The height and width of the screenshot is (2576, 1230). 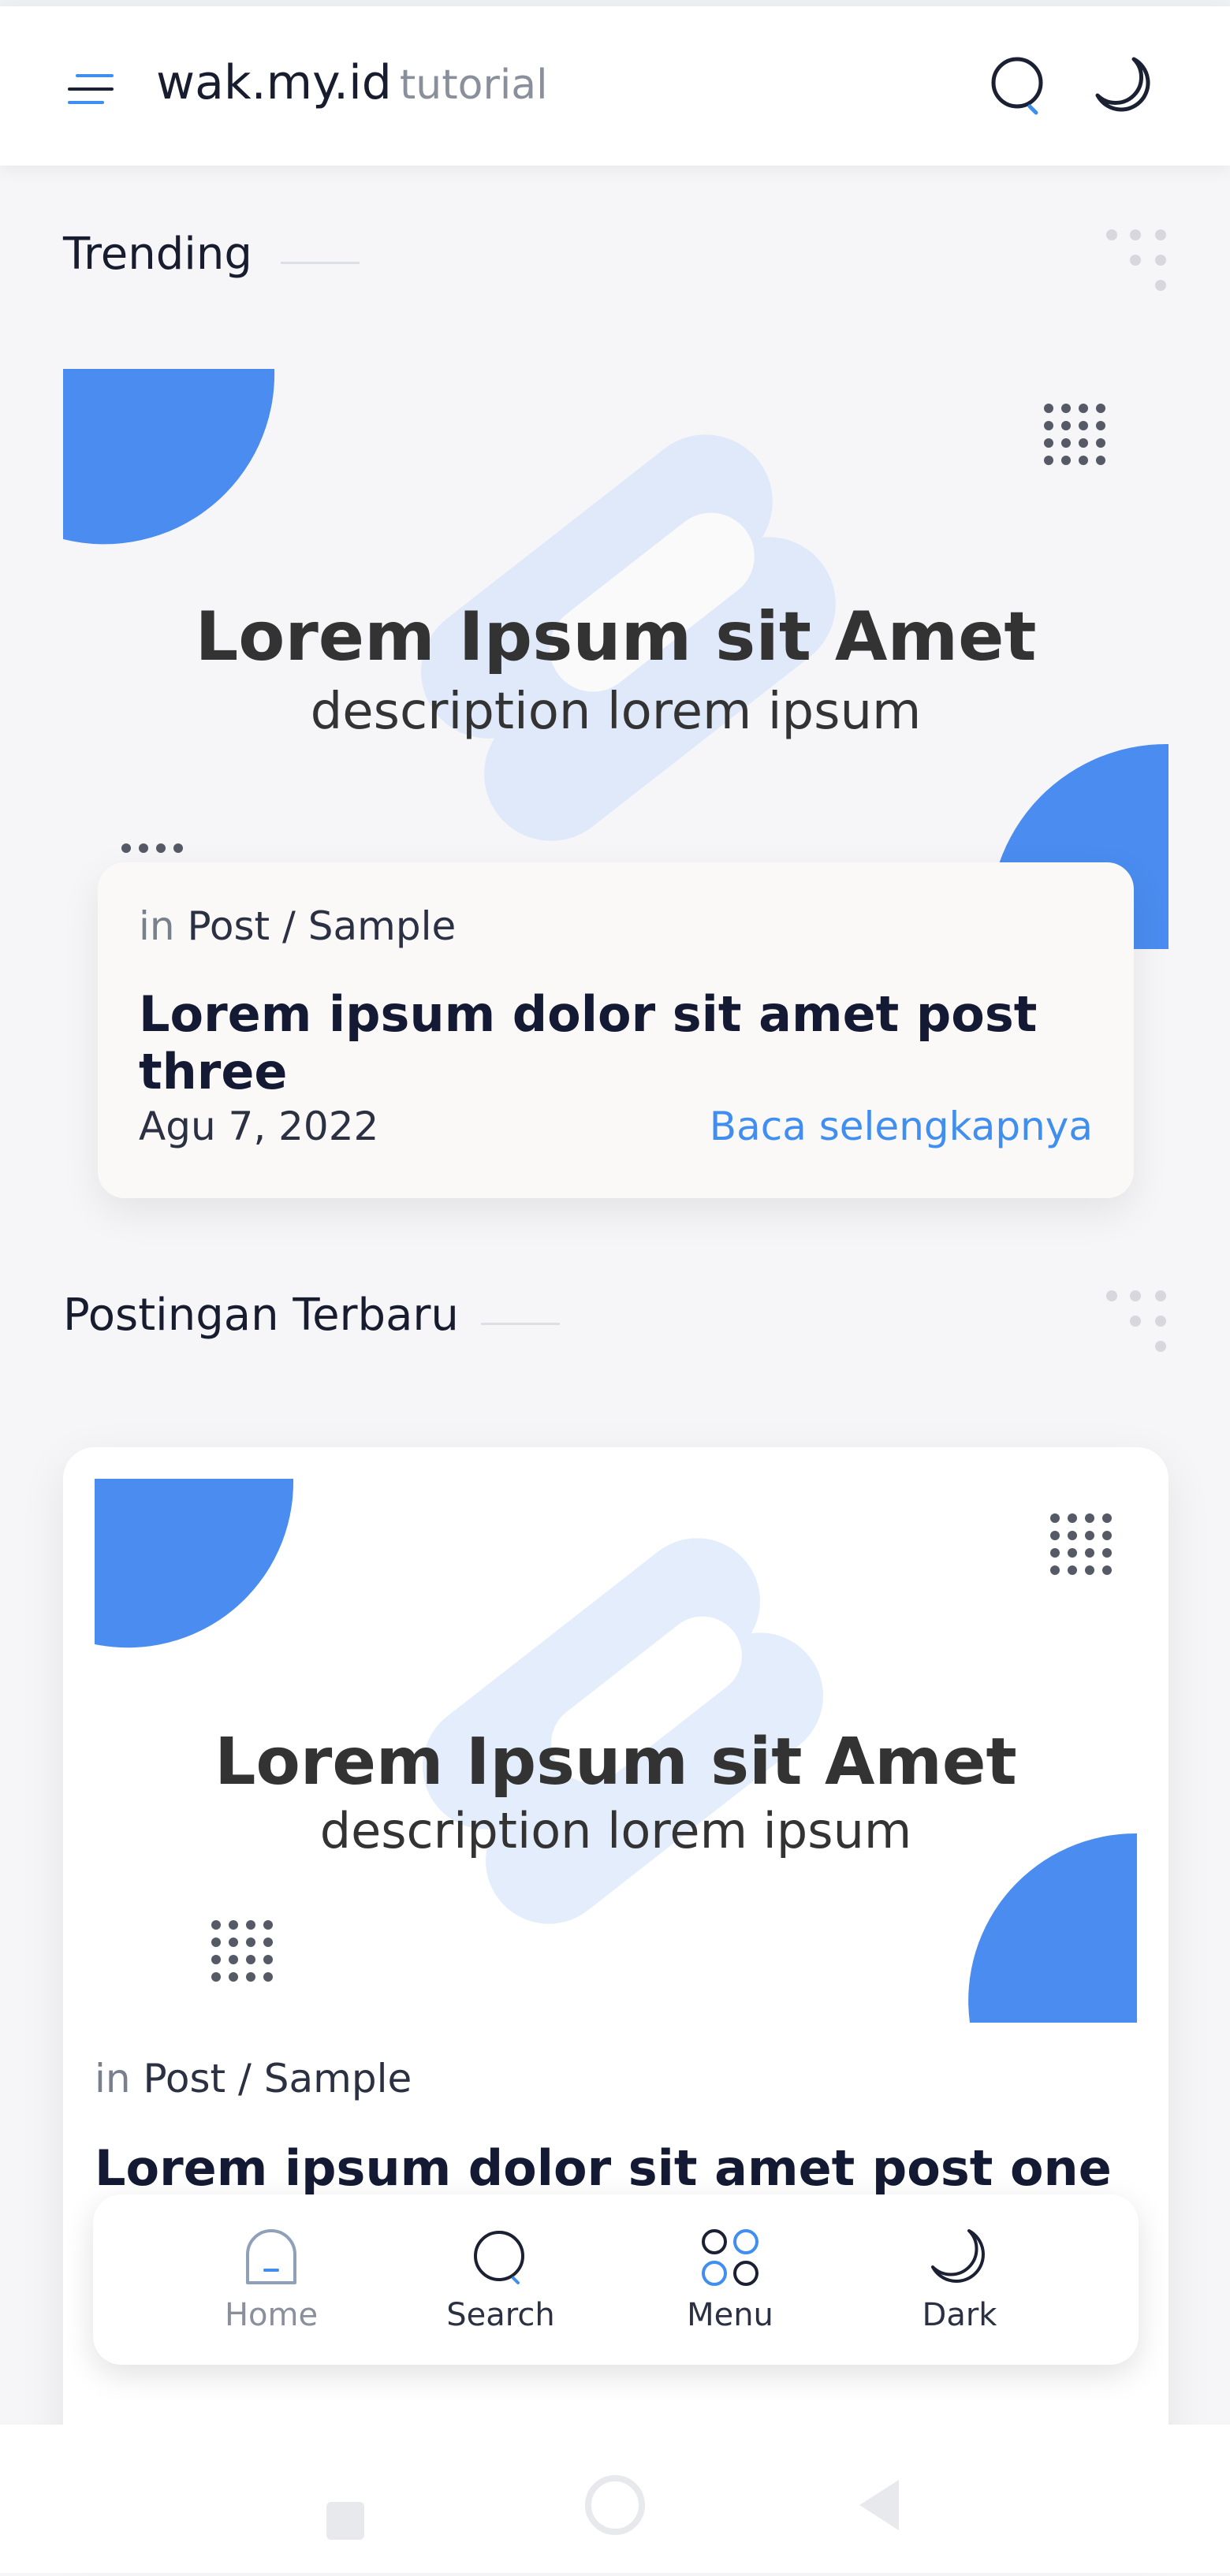 What do you see at coordinates (274, 82) in the screenshot?
I see `brand-name: wak.my.id` at bounding box center [274, 82].